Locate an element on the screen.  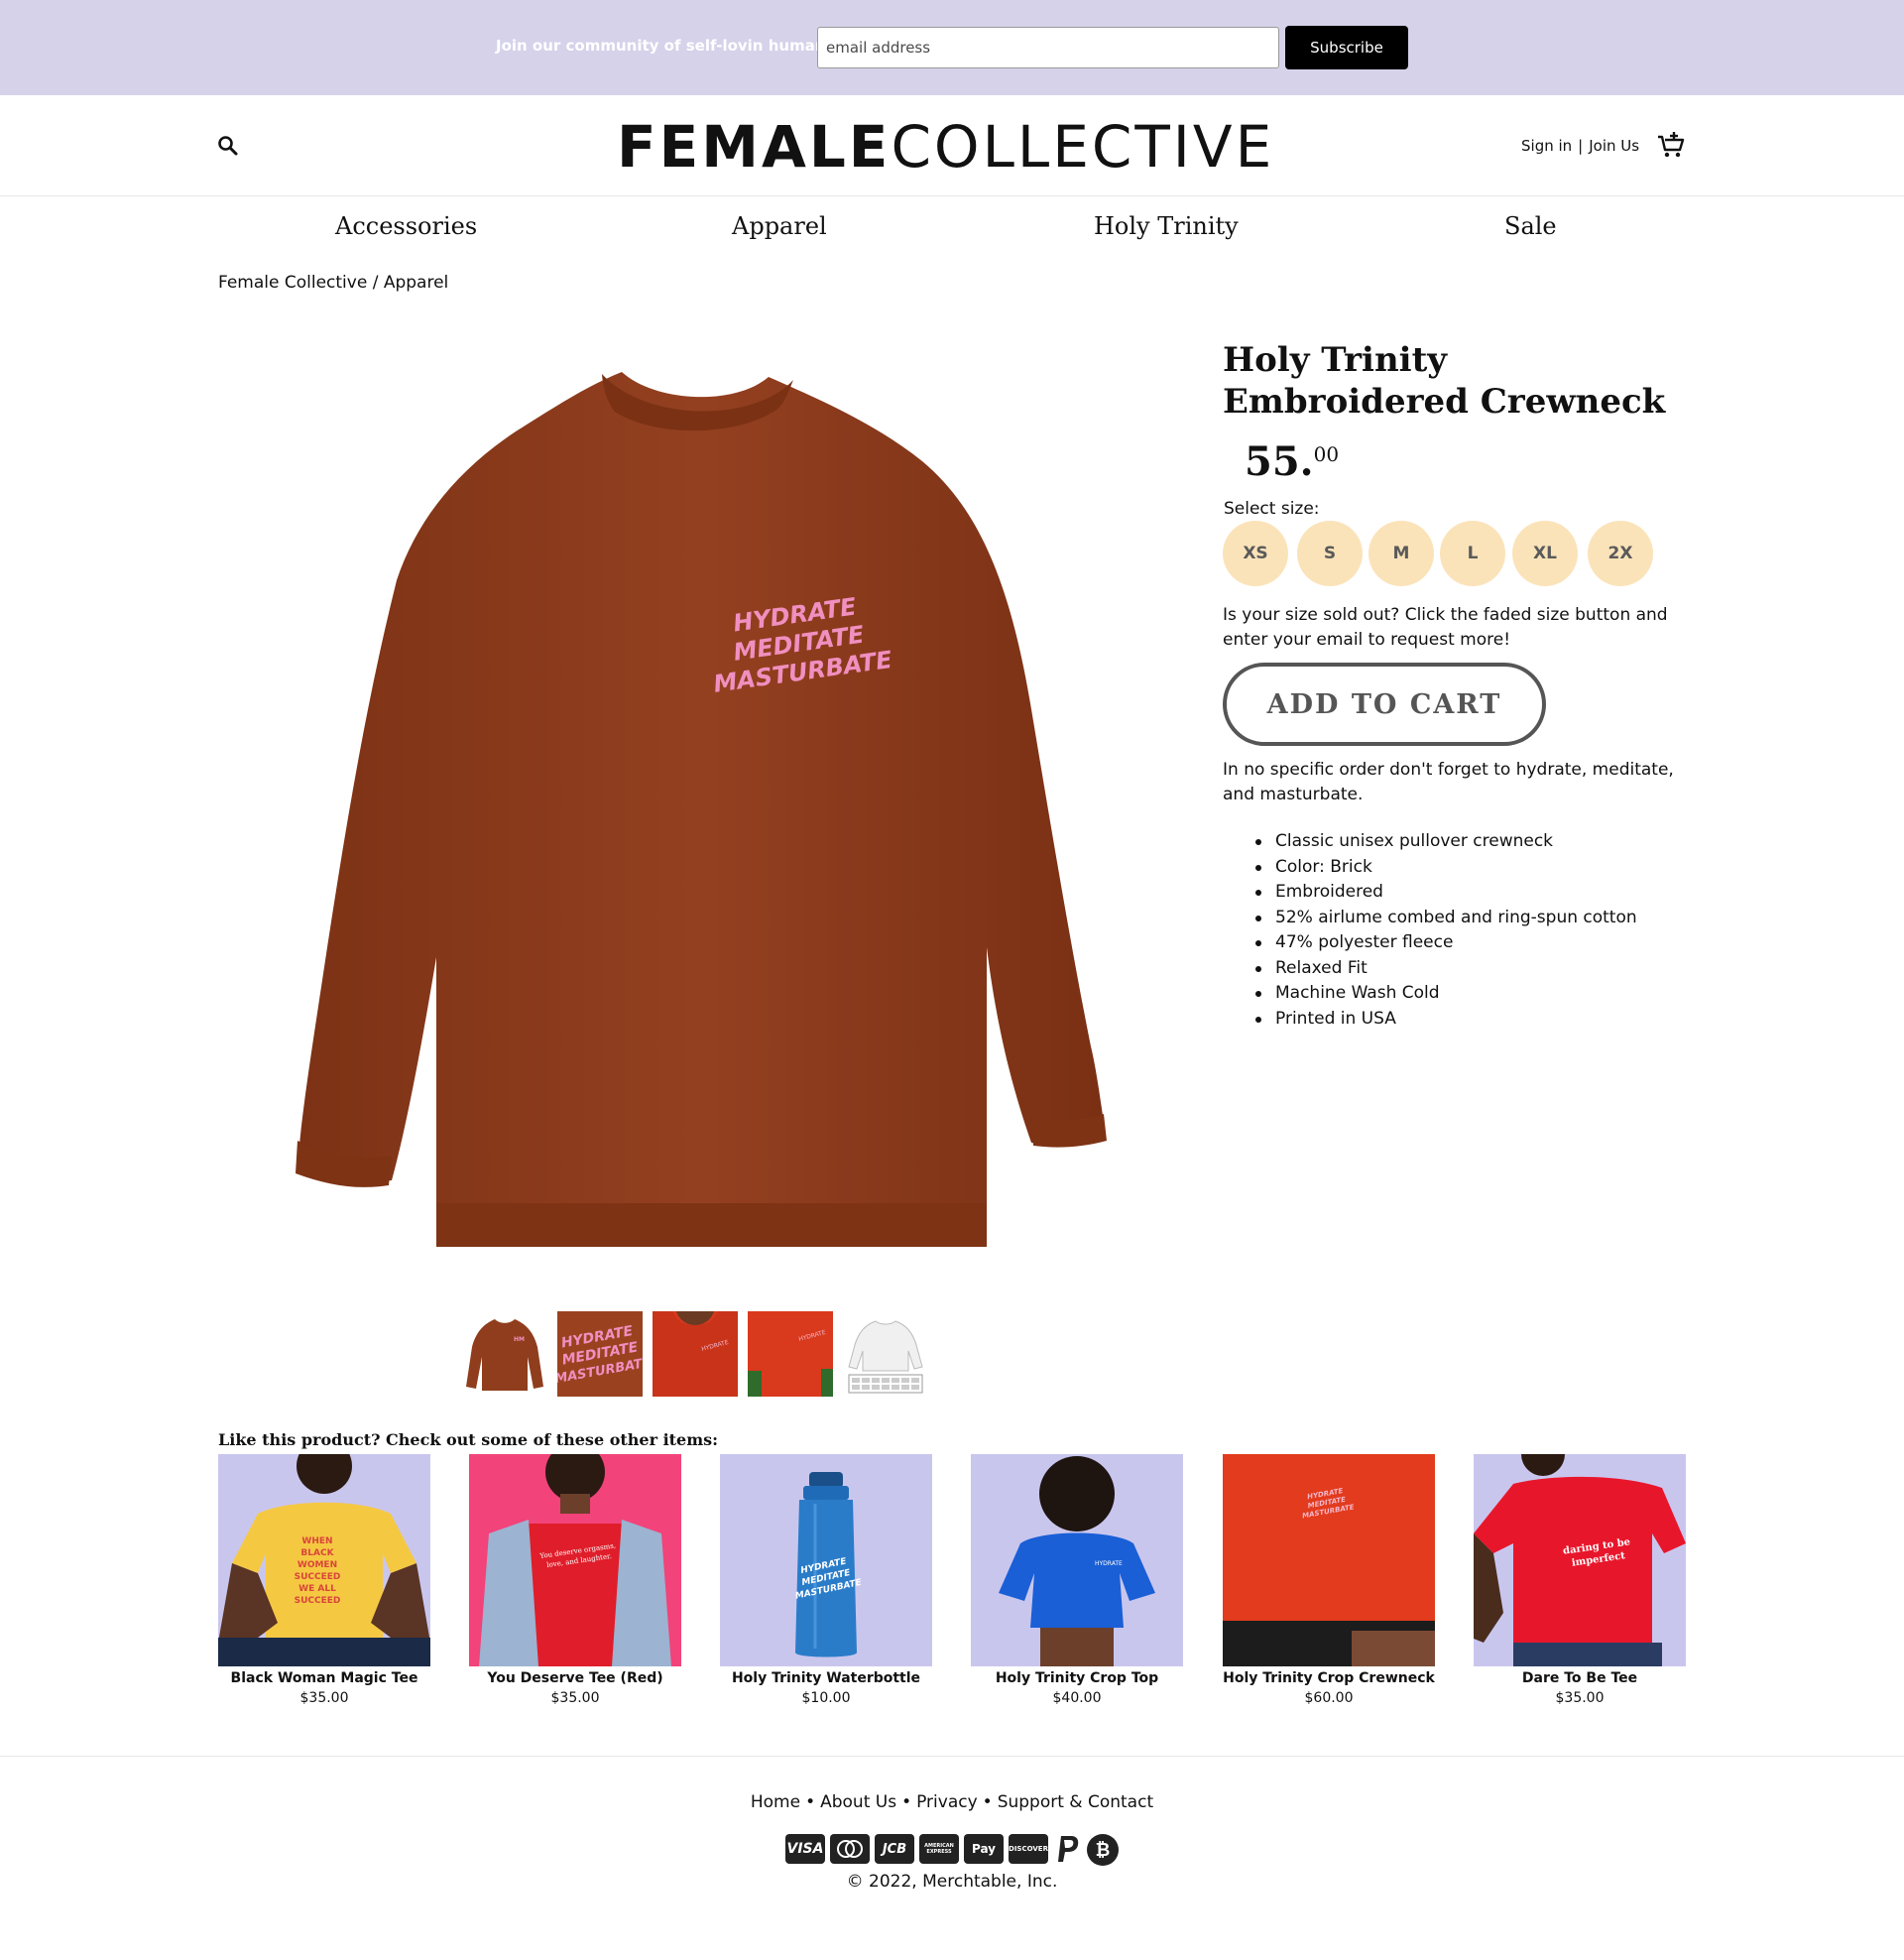
related-product-card: HYDRATE Holy Trinity Crop Top $40.00 is located at coordinates (1077, 1580).